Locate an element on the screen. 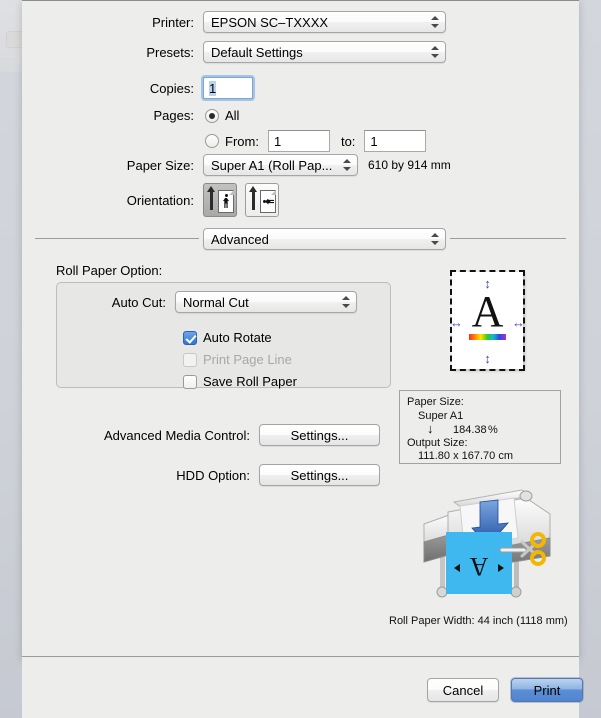  person-rotated-icon is located at coordinates (268, 201).